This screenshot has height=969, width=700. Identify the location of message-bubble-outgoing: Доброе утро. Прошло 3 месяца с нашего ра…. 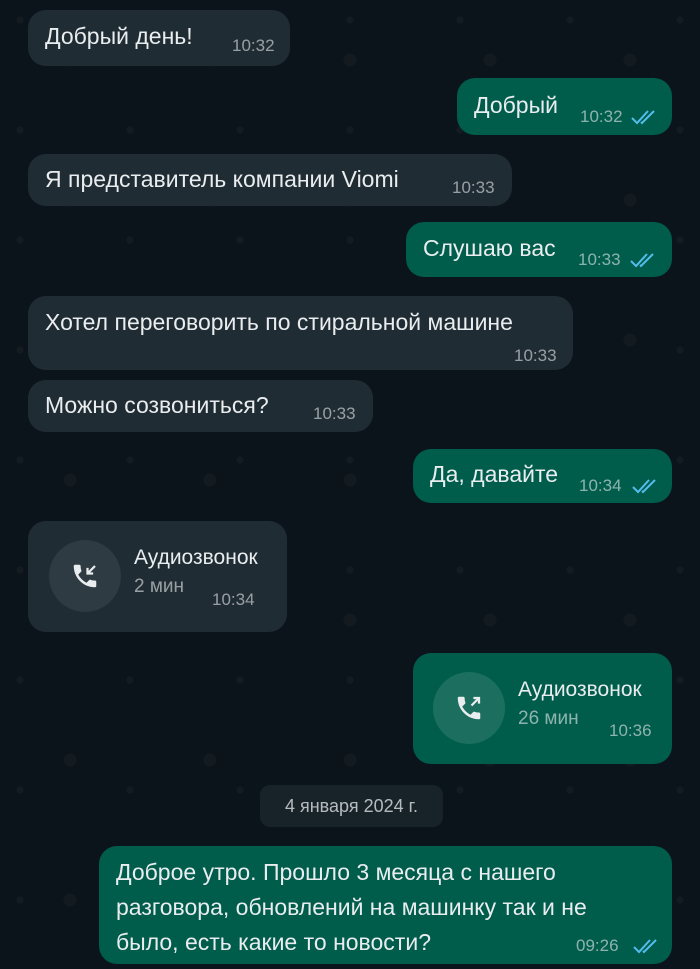
(385, 905).